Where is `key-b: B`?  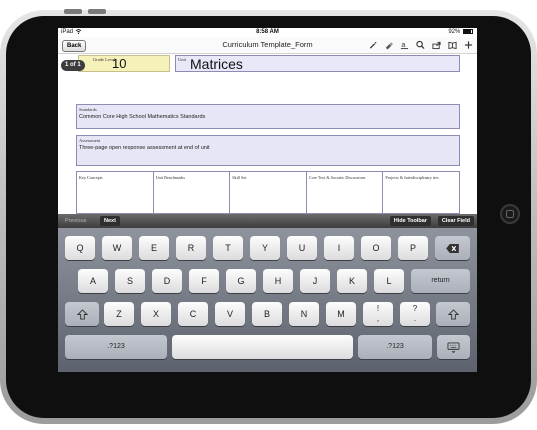 key-b: B is located at coordinates (267, 314).